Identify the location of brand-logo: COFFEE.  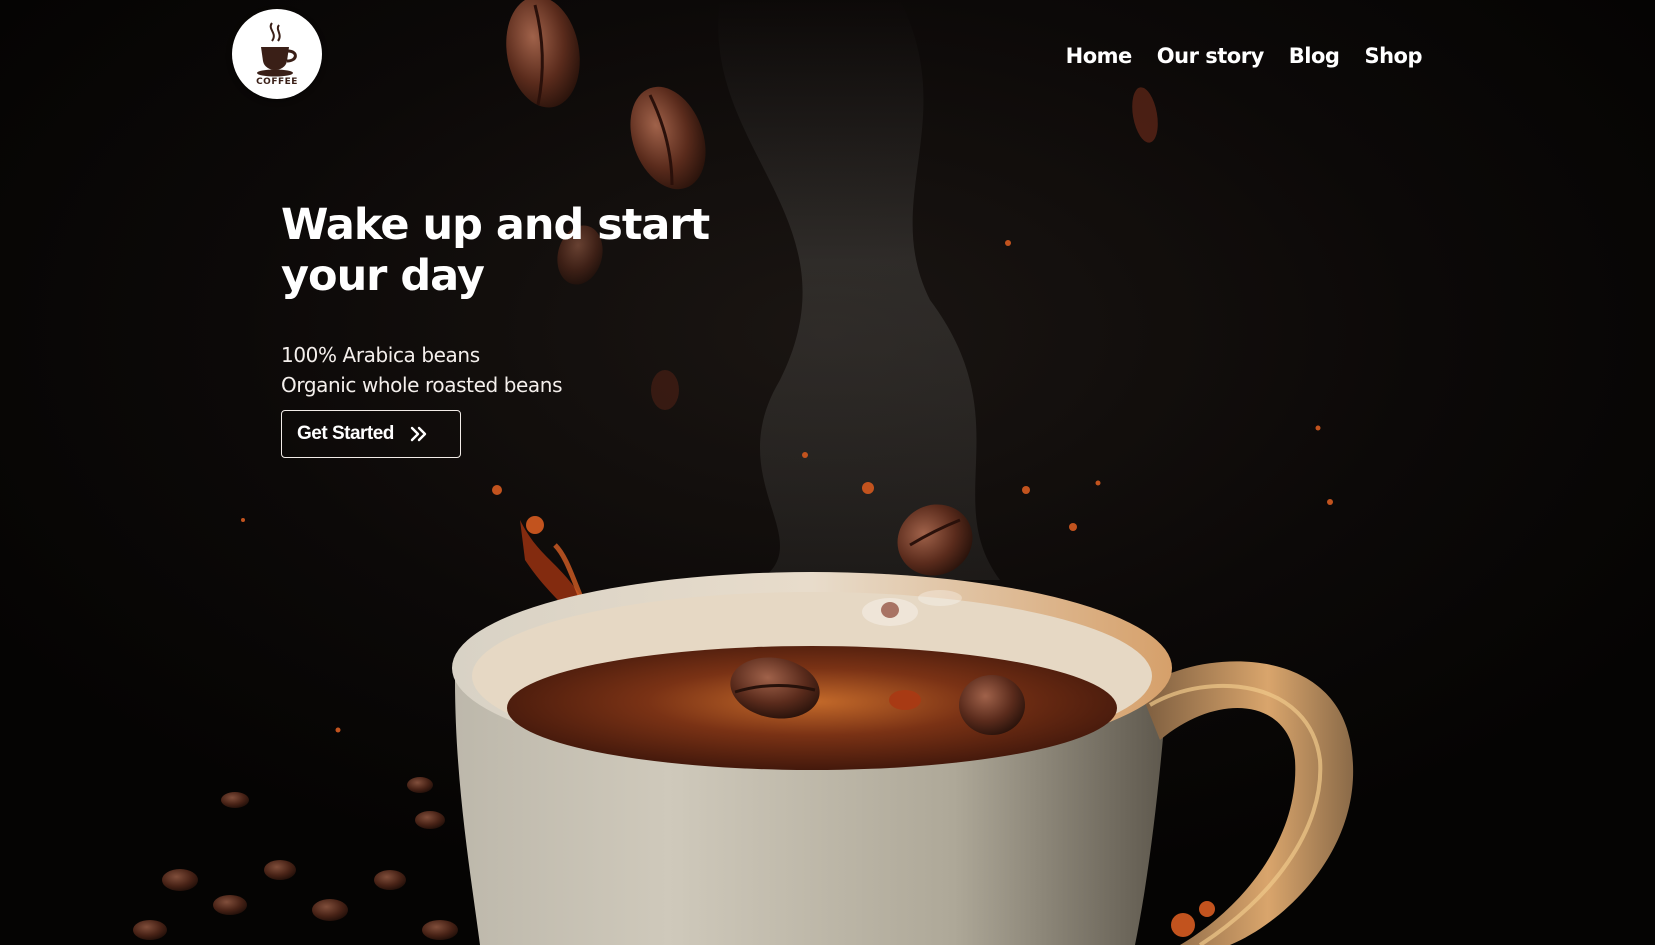
(277, 54).